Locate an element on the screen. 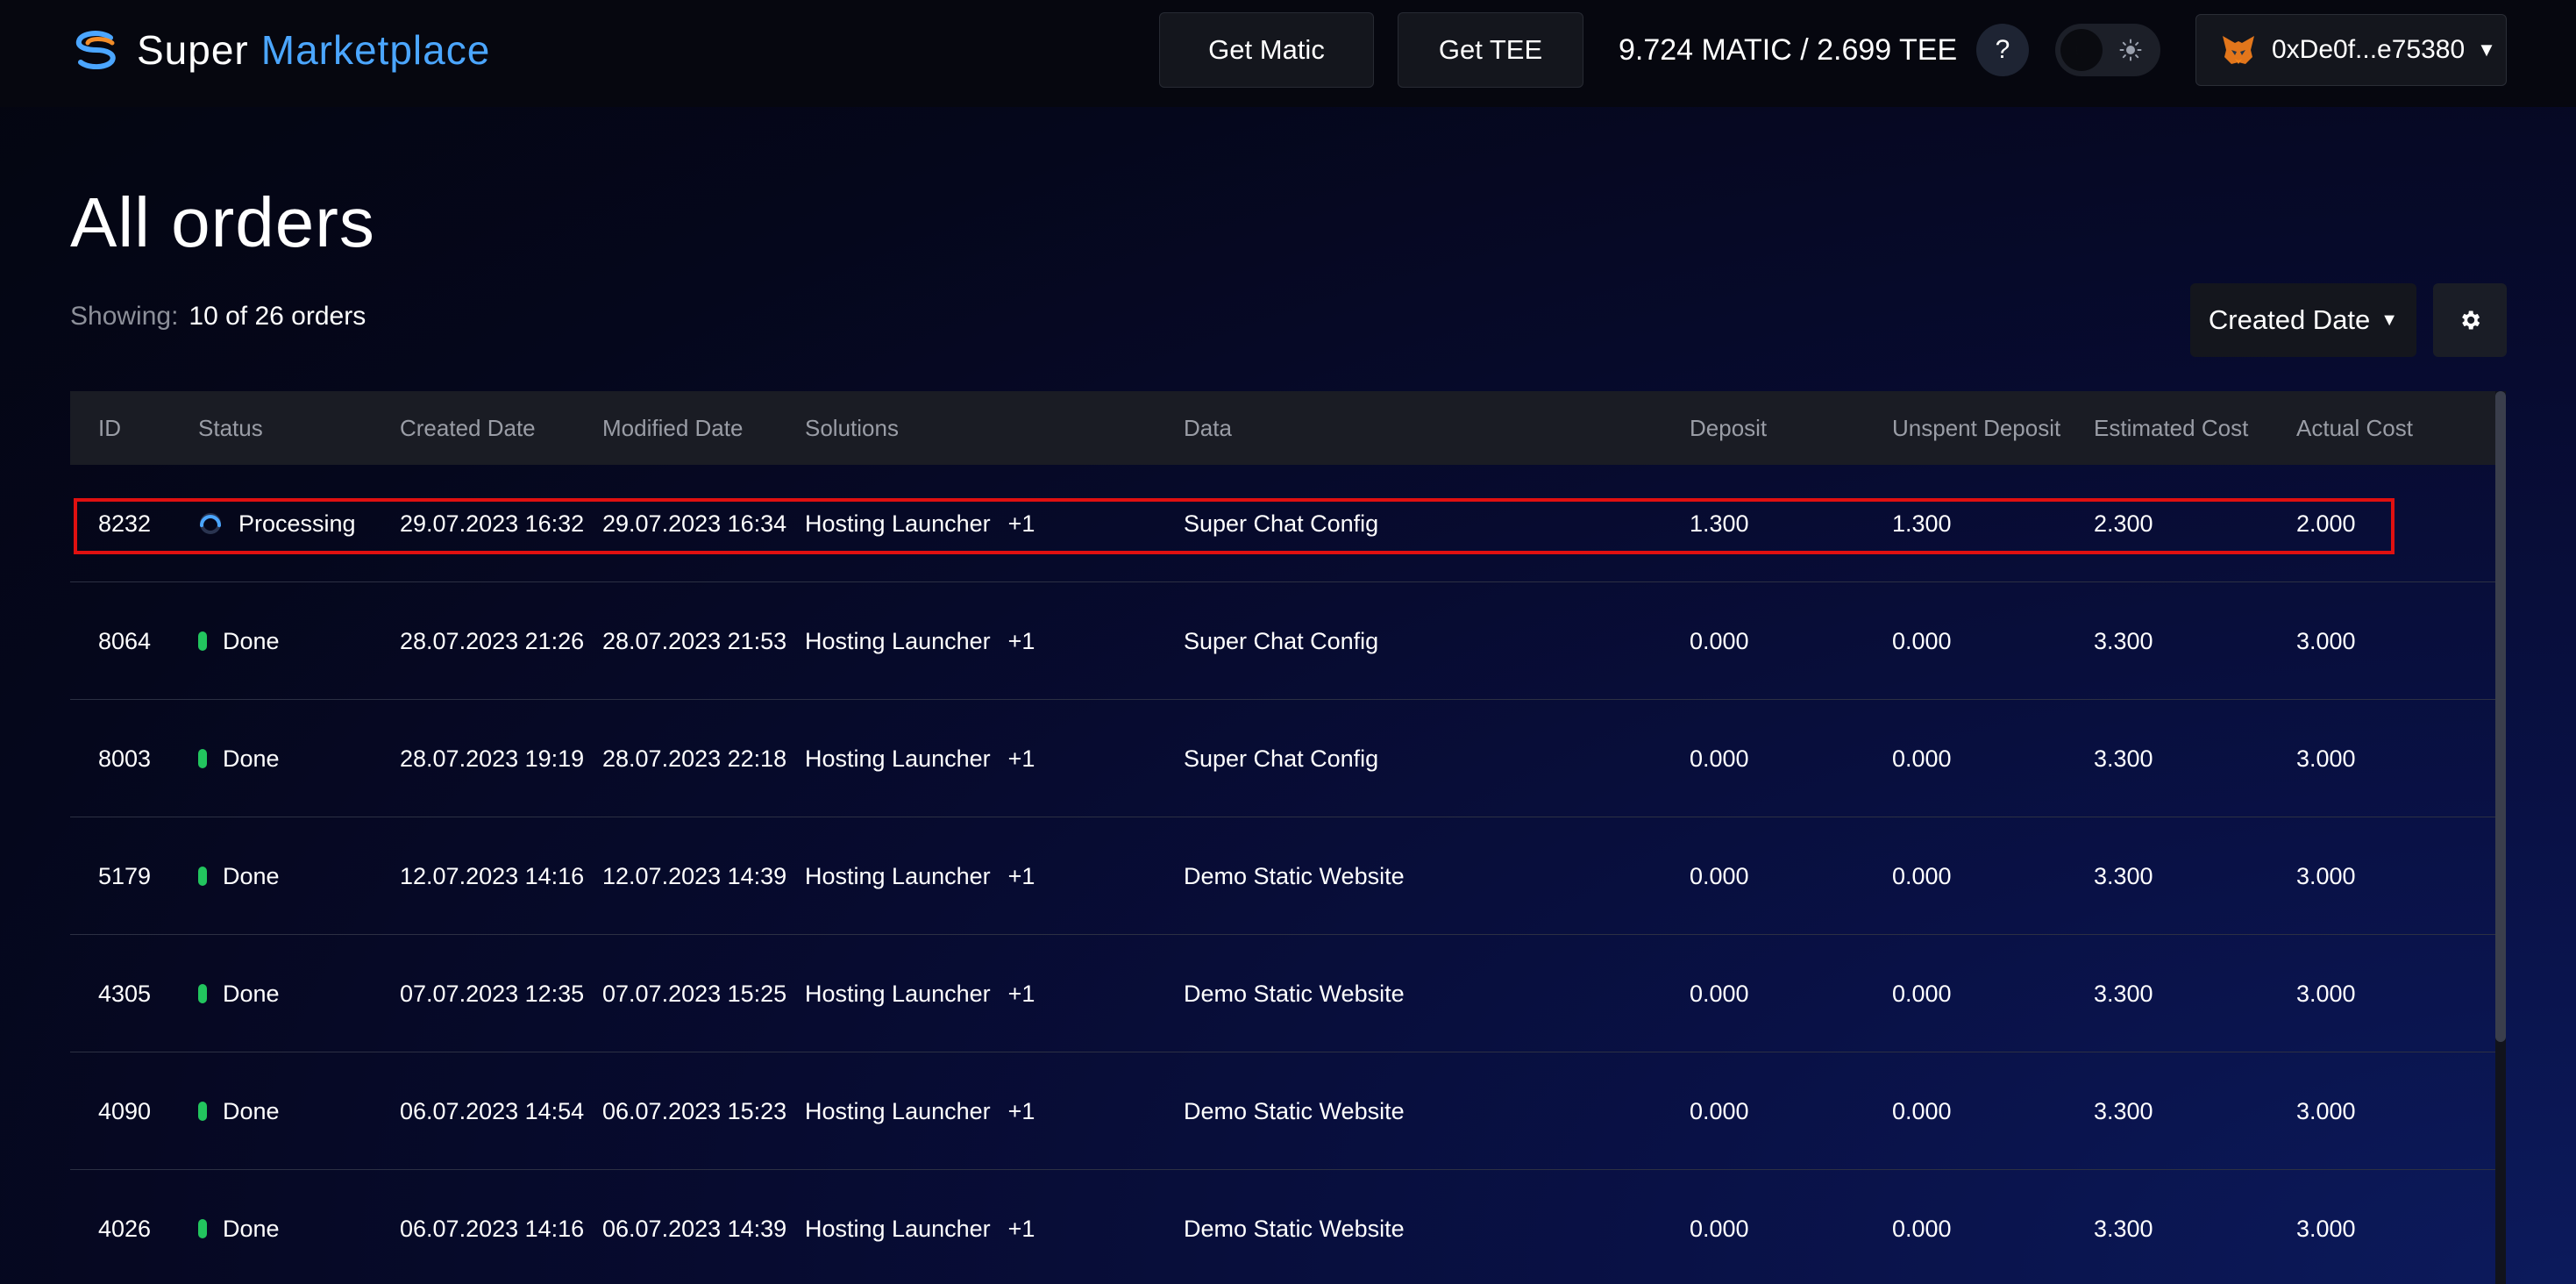 The image size is (2576, 1284). order-created: 29.07.2023 16:32 is located at coordinates (492, 523).